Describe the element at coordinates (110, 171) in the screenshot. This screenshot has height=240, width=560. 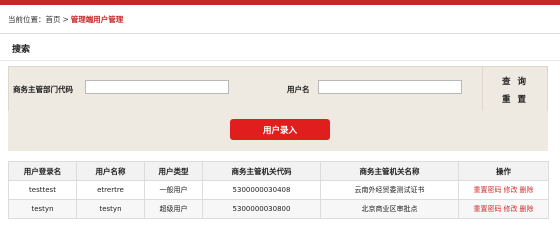
I see `col-name: 用户名称` at that location.